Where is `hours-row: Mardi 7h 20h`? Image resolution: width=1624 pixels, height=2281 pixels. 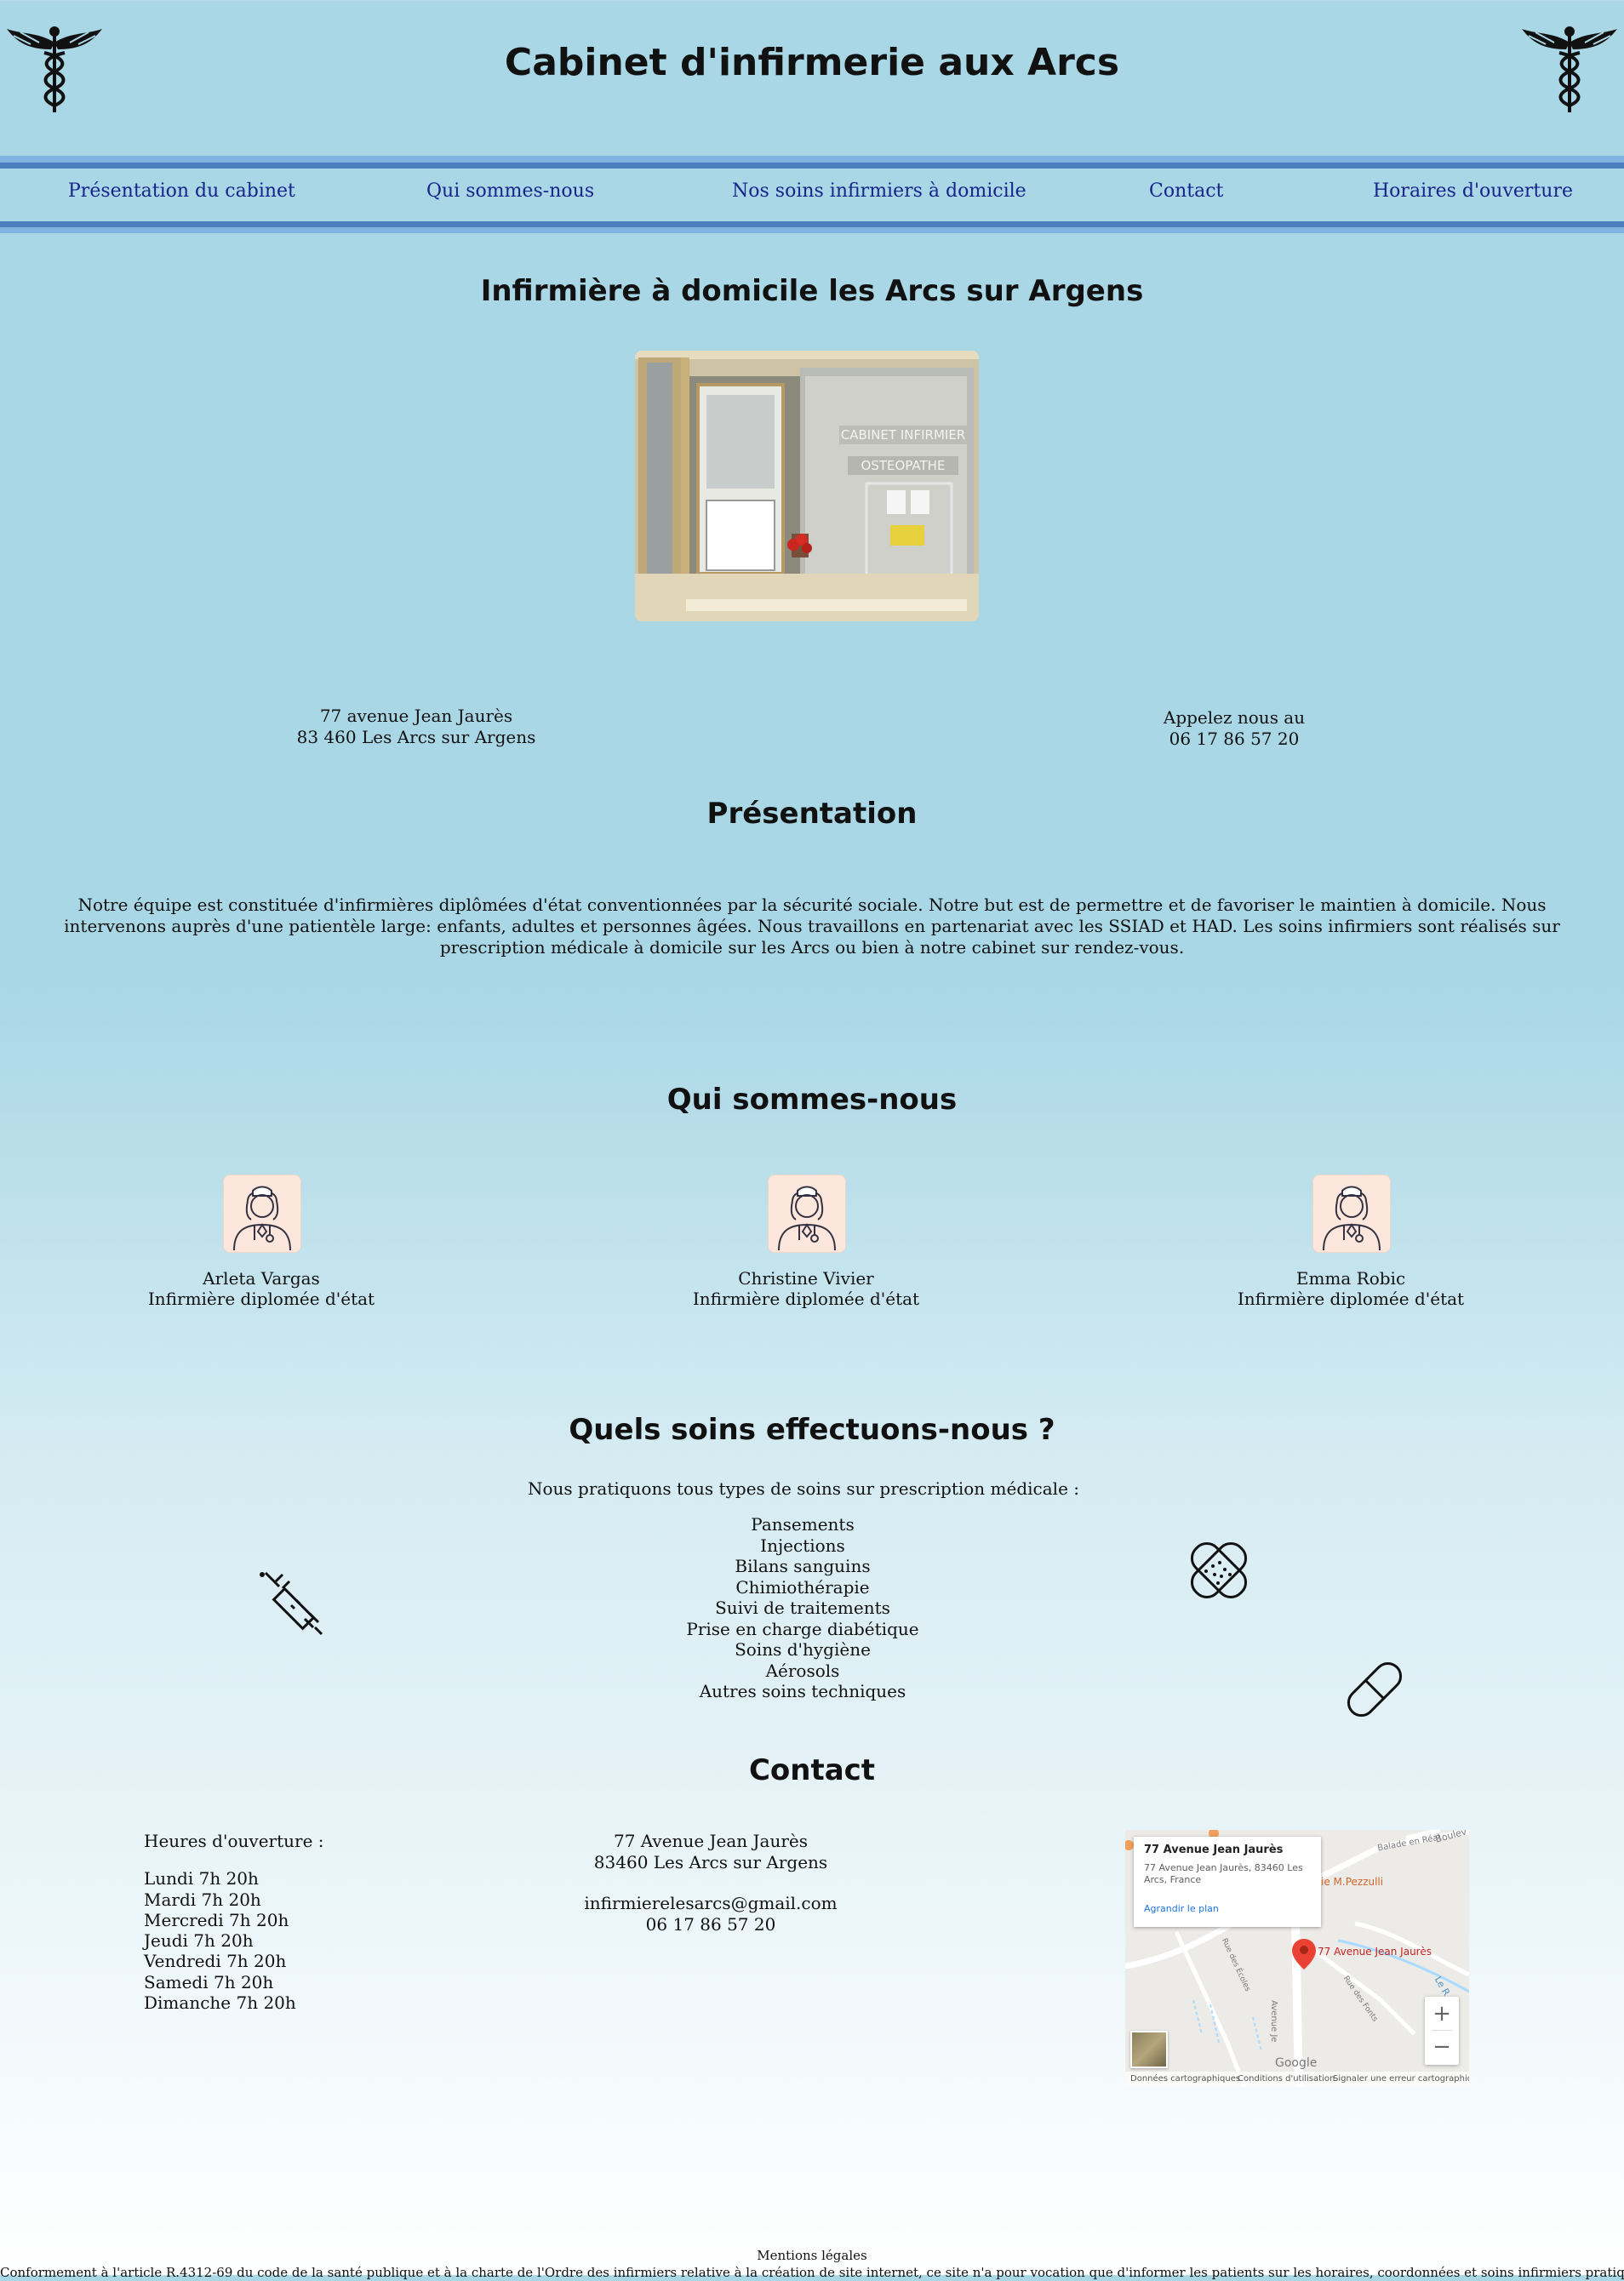 hours-row: Mardi 7h 20h is located at coordinates (202, 1899).